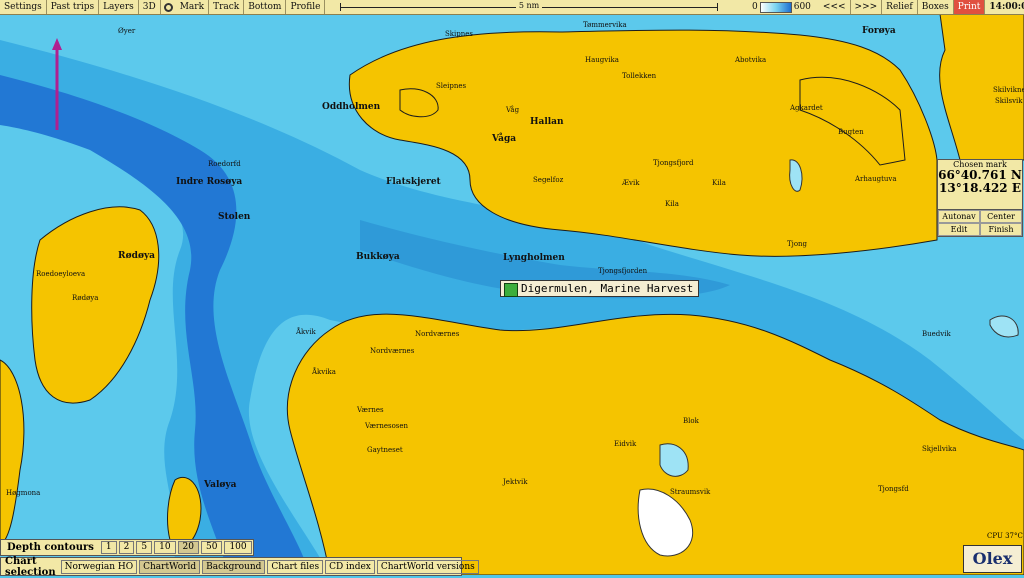 This screenshot has width=1024, height=578. Describe the element at coordinates (323, 371) in the screenshot. I see `place-label: Åkvika` at that location.